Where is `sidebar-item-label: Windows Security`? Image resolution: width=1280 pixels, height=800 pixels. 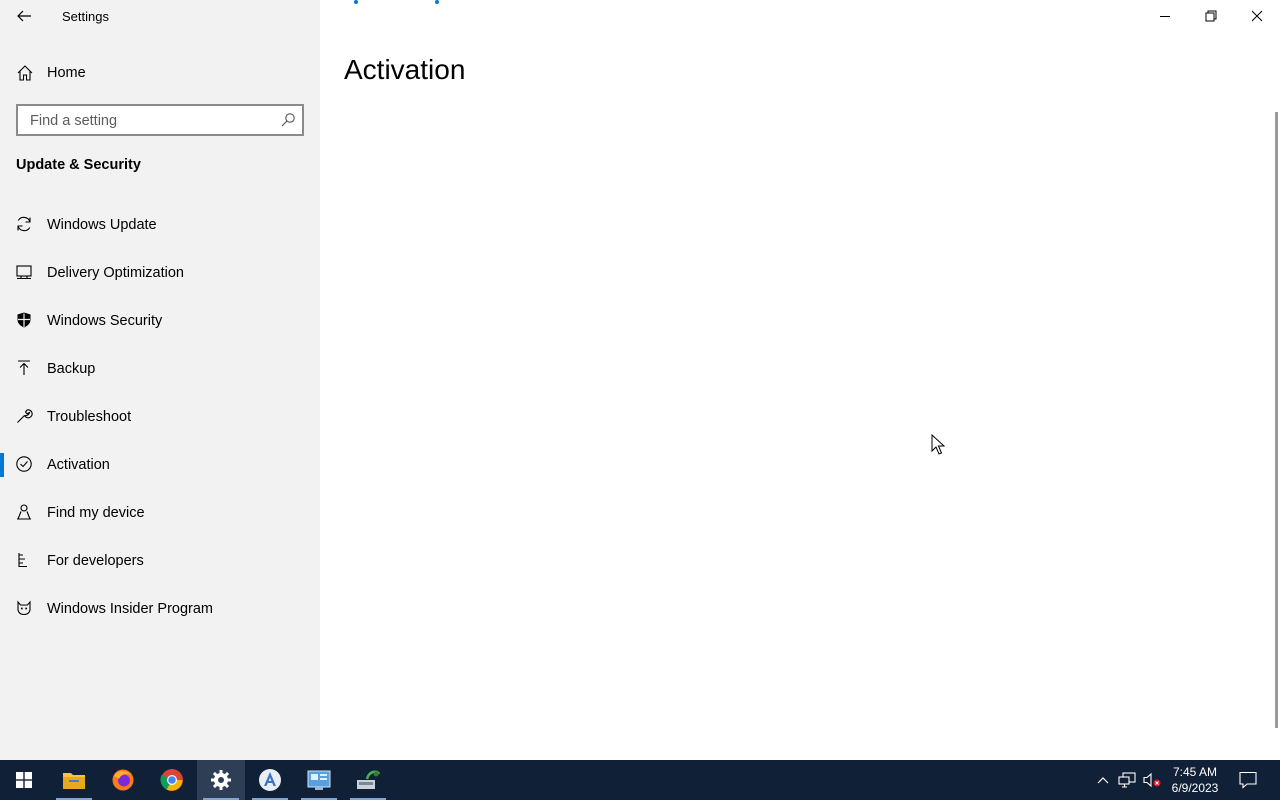 sidebar-item-label: Windows Security is located at coordinates (105, 321).